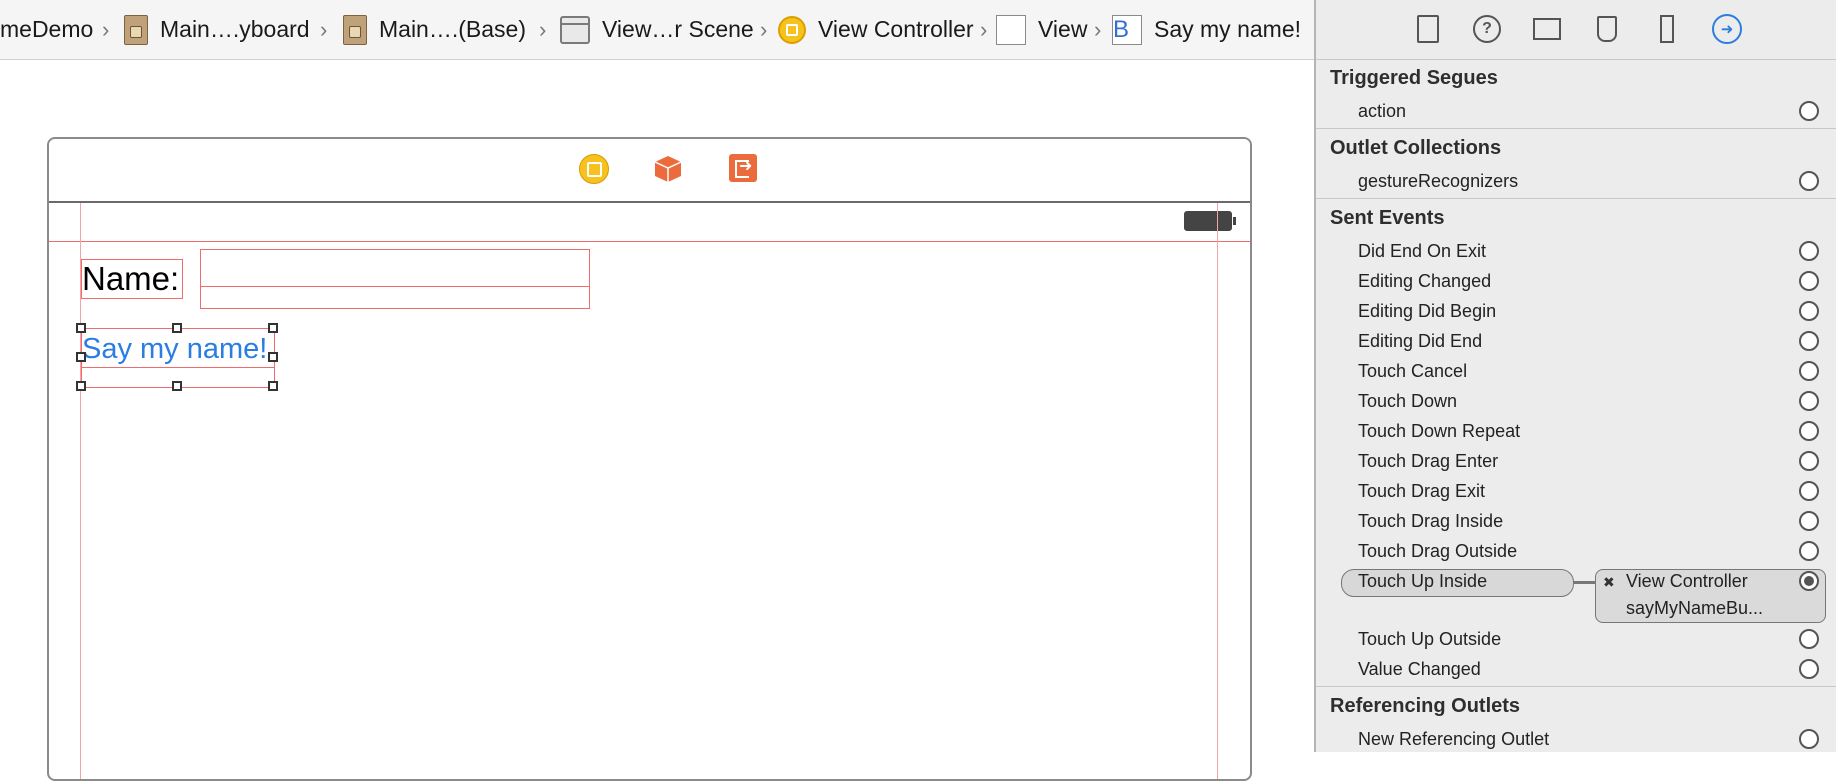 The width and height of the screenshot is (1836, 781). What do you see at coordinates (1127, 29) in the screenshot?
I see `button-icon: B` at bounding box center [1127, 29].